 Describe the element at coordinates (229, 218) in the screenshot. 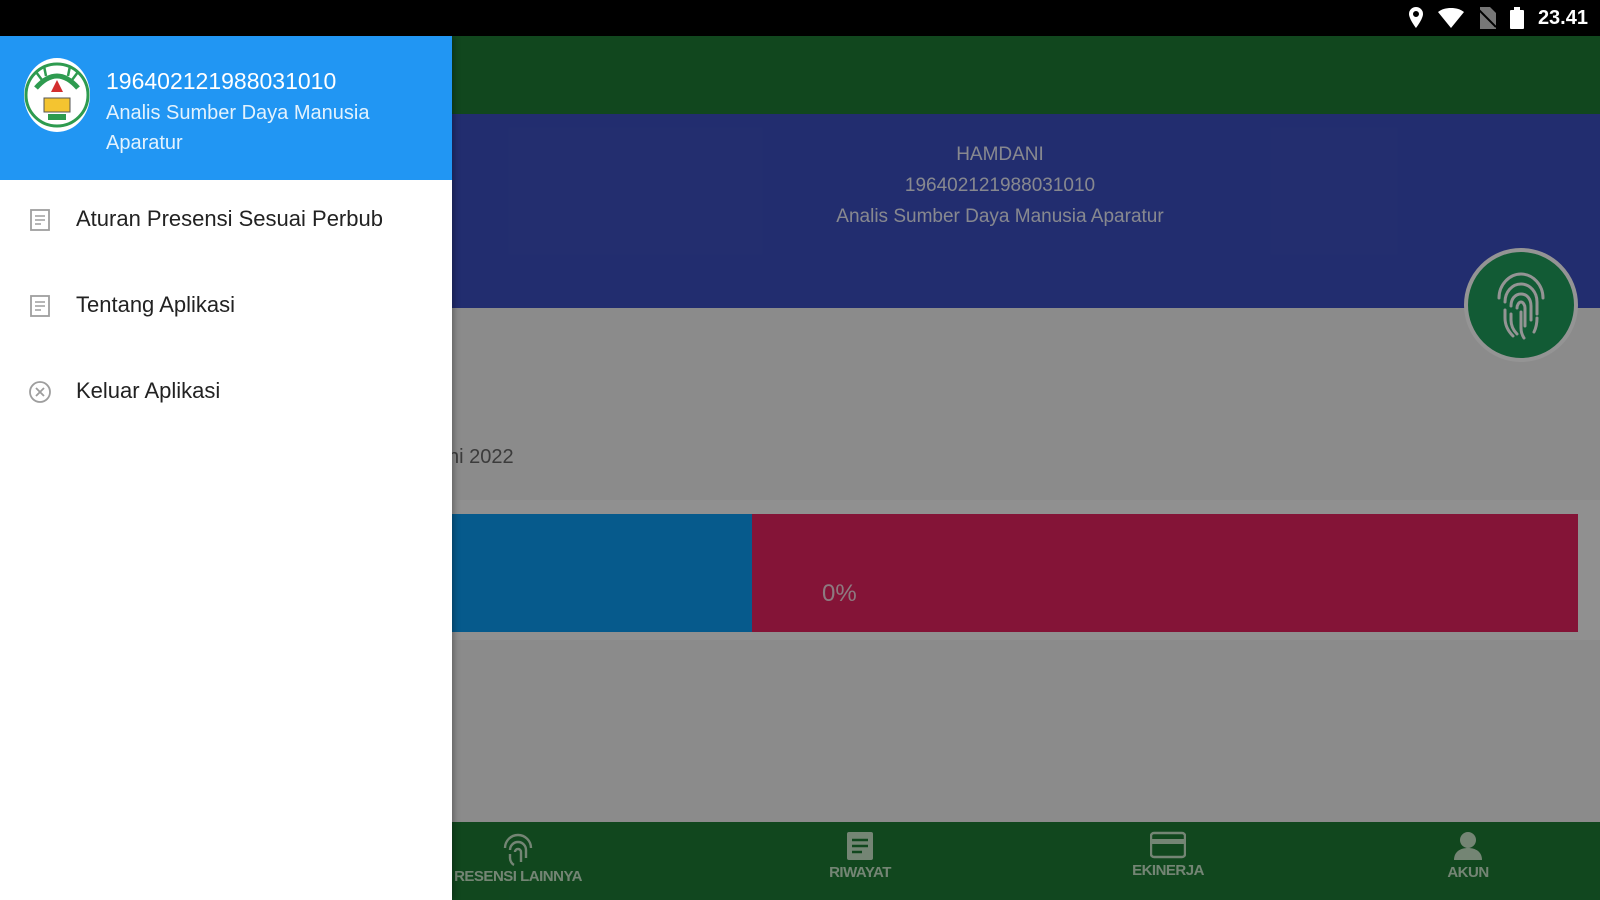

I see `menu-label: Aturan Presensi Sesuai Perbub` at that location.